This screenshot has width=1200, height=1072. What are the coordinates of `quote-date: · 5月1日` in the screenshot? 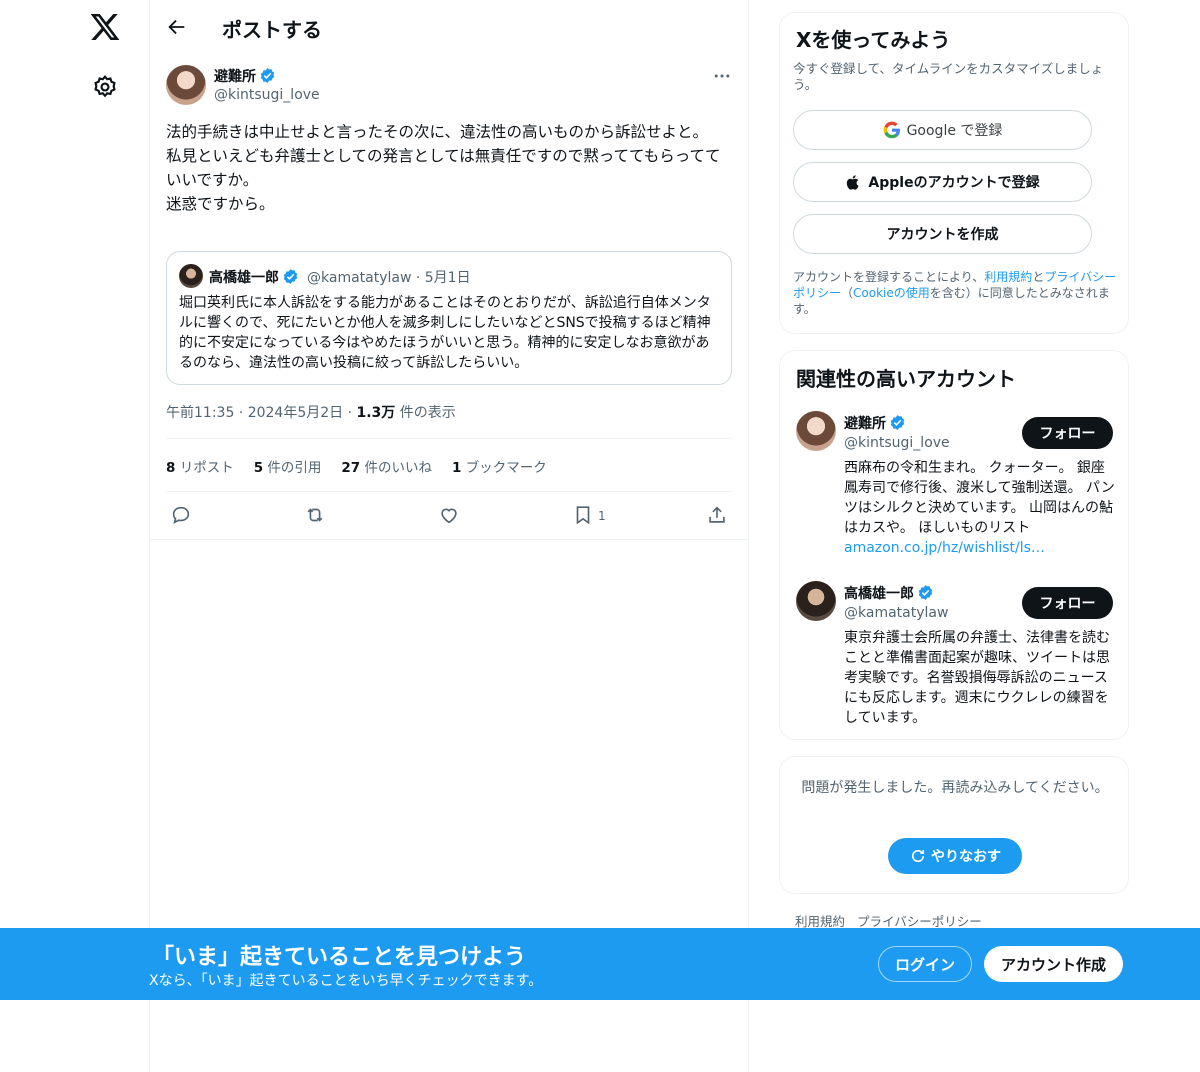 It's located at (443, 278).